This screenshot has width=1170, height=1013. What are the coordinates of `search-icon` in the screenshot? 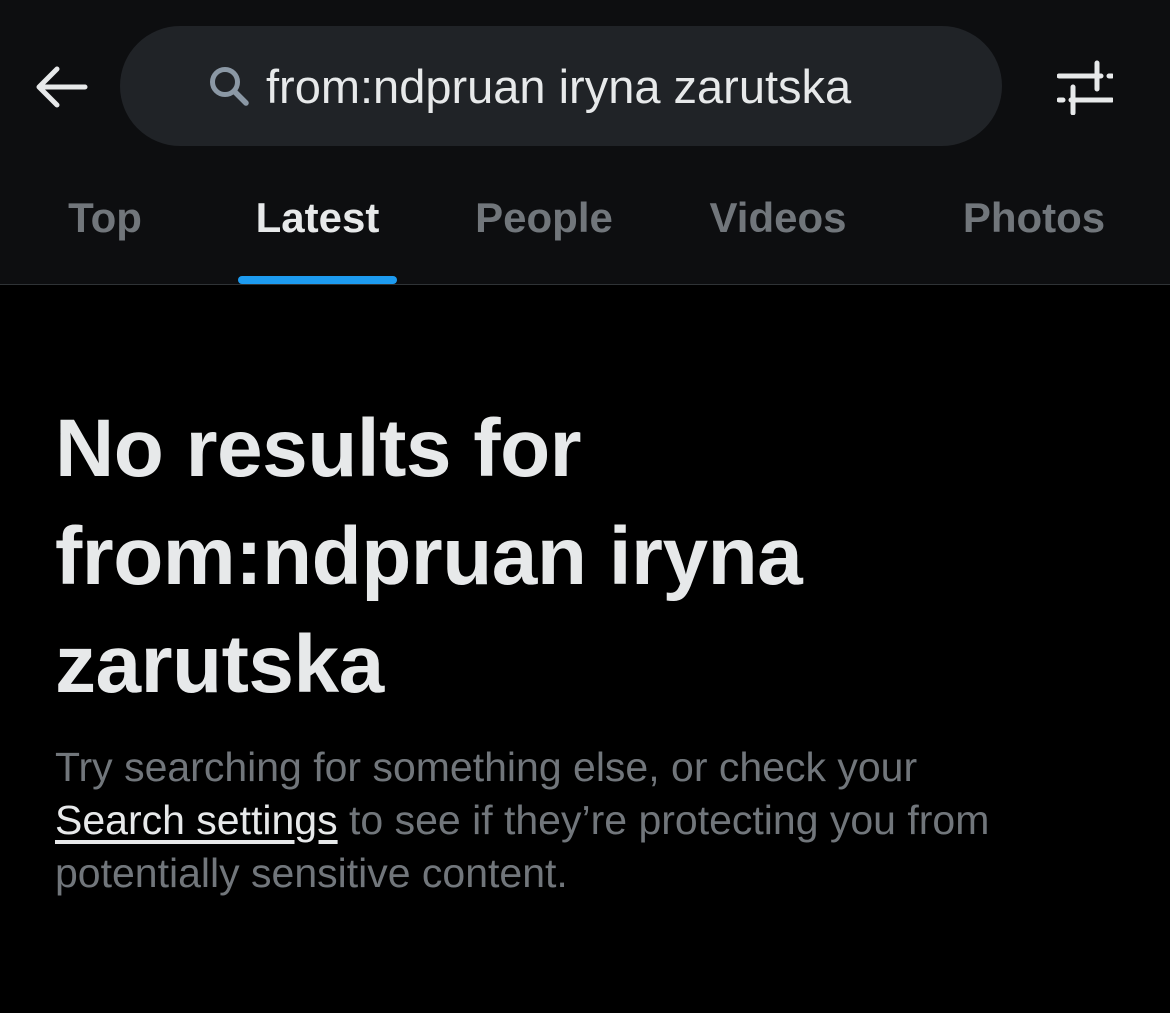 It's located at (229, 86).